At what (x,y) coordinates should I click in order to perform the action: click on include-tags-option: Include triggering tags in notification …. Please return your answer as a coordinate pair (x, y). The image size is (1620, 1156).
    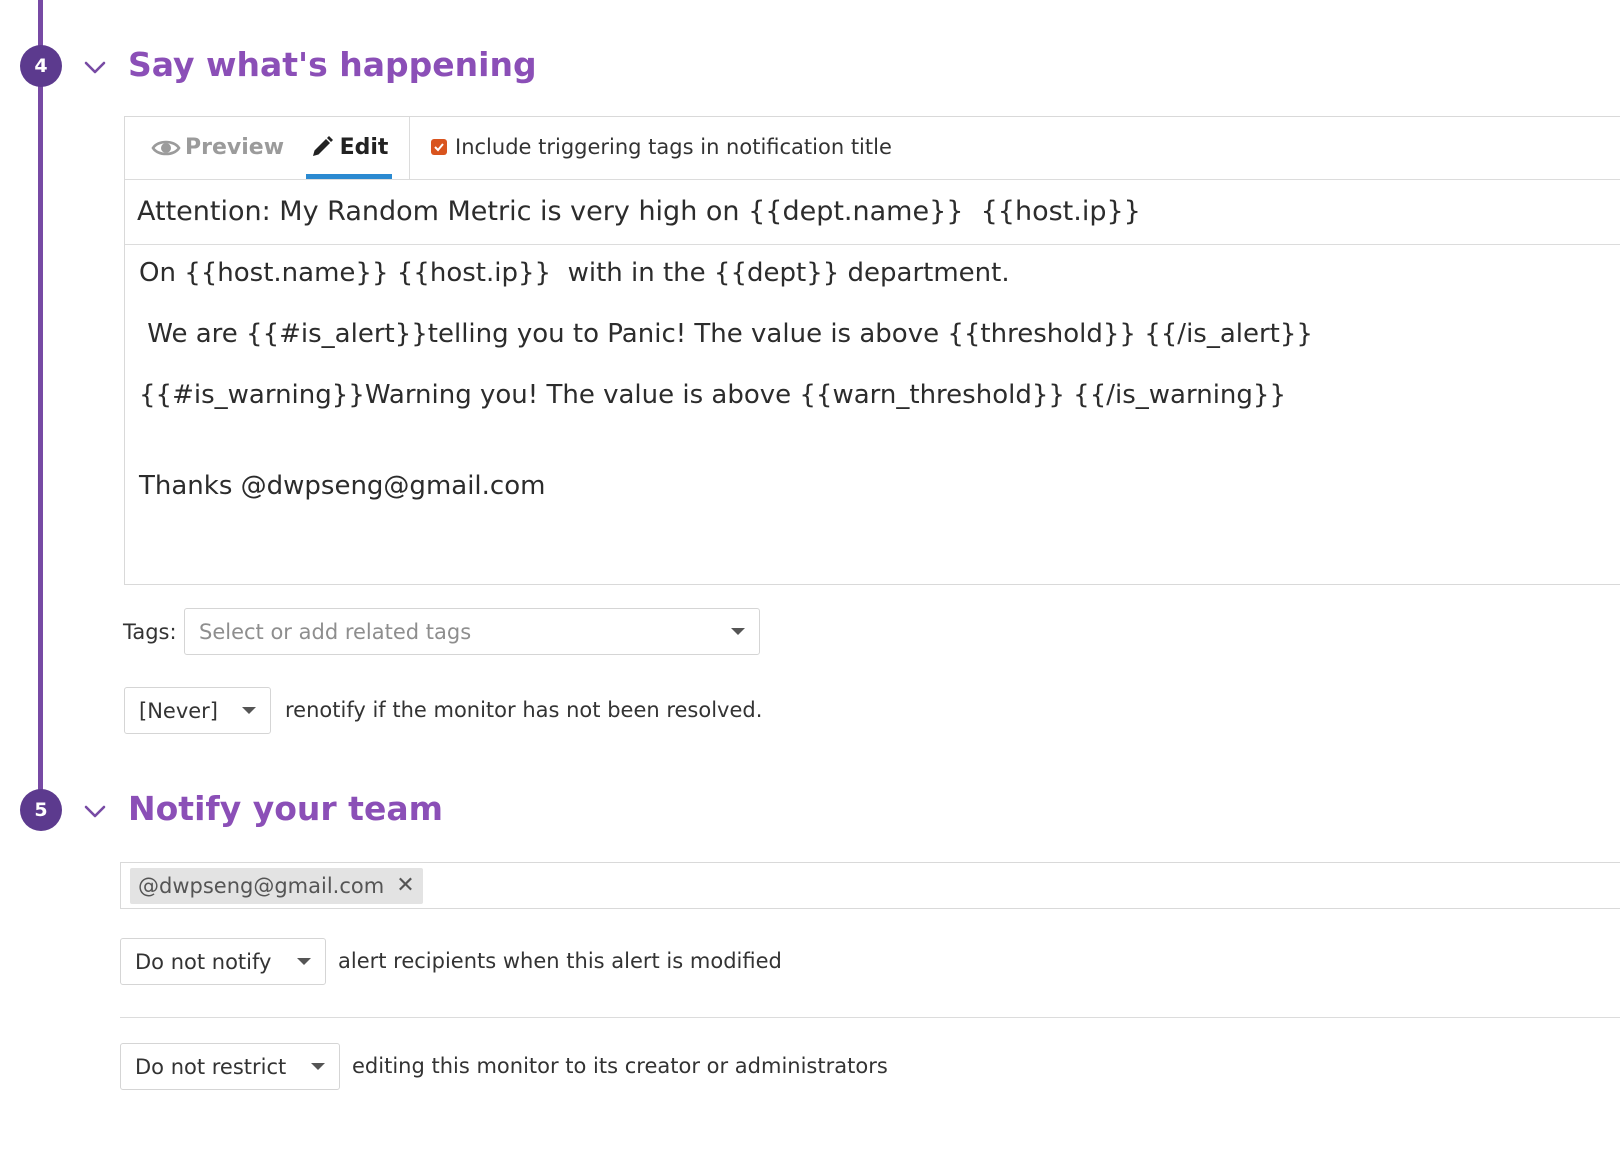
    Looking at the image, I should click on (661, 147).